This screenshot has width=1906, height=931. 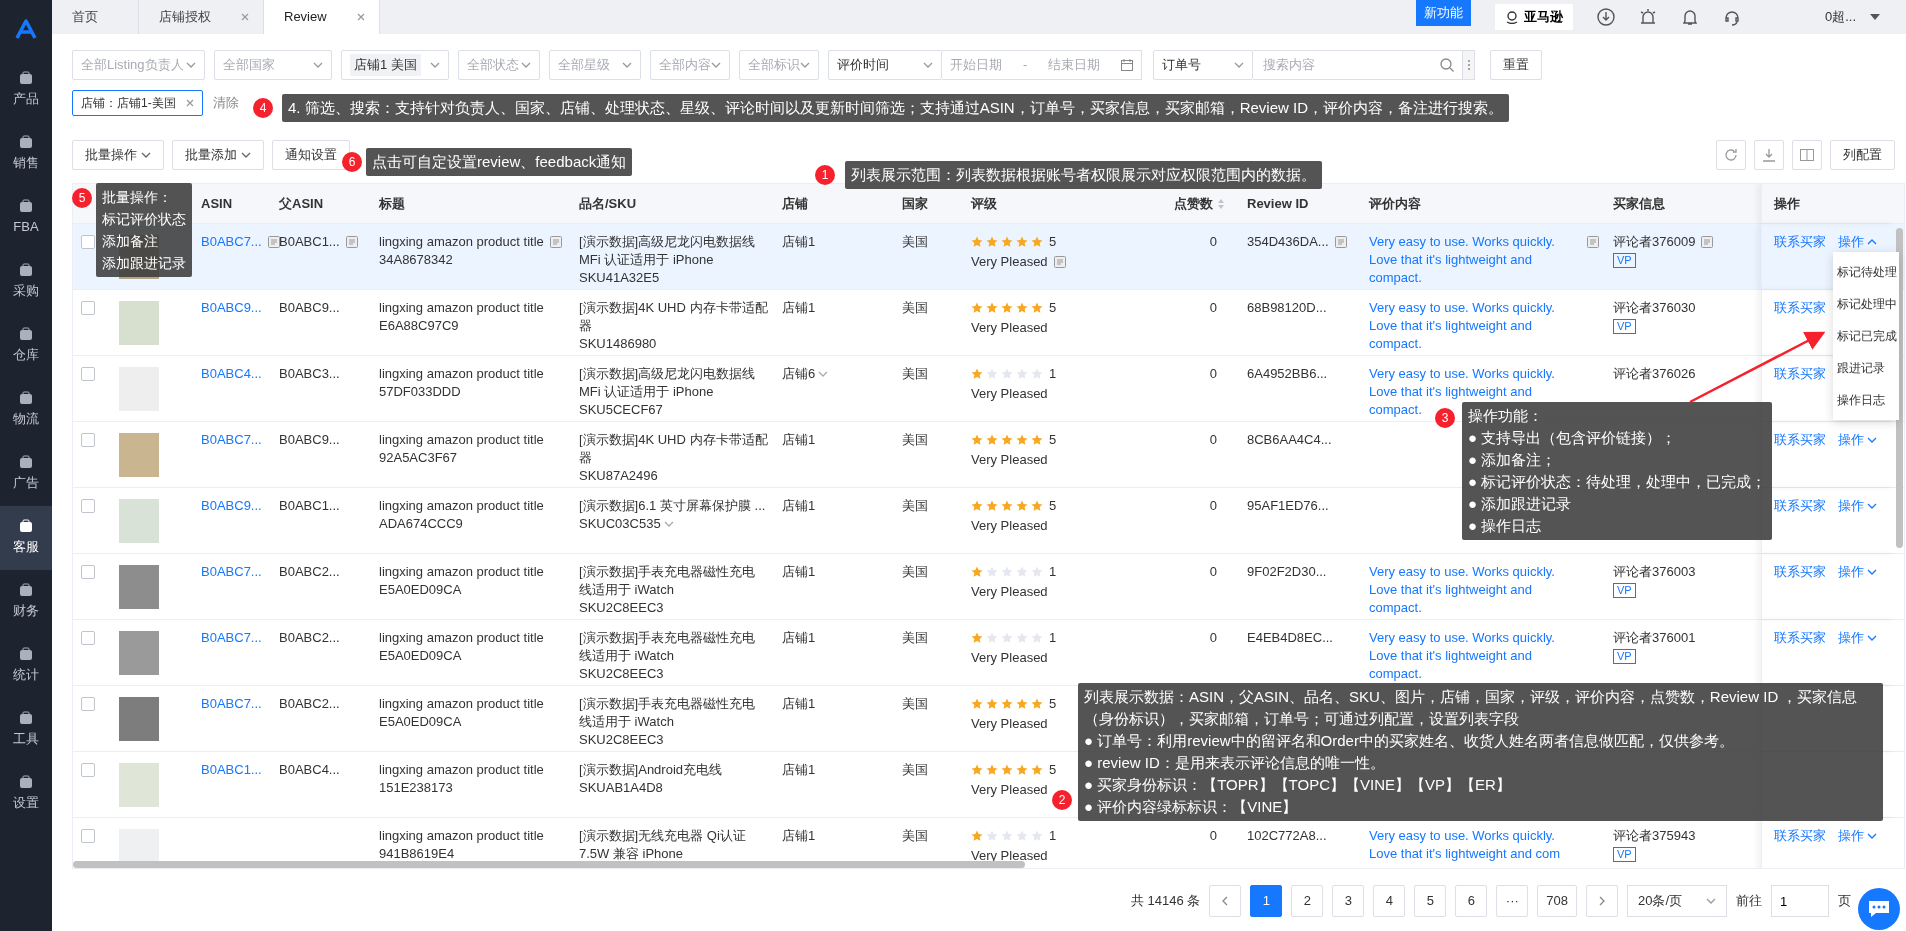 I want to click on sort-icon, so click(x=1221, y=203).